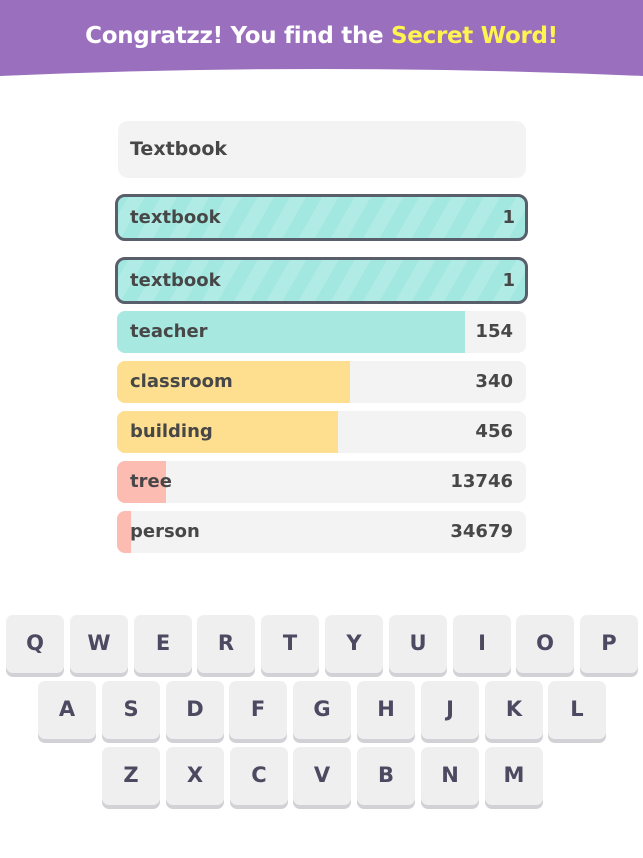 Image resolution: width=643 pixels, height=858 pixels. Describe the element at coordinates (181, 381) in the screenshot. I see `guess-word: classroom` at that location.